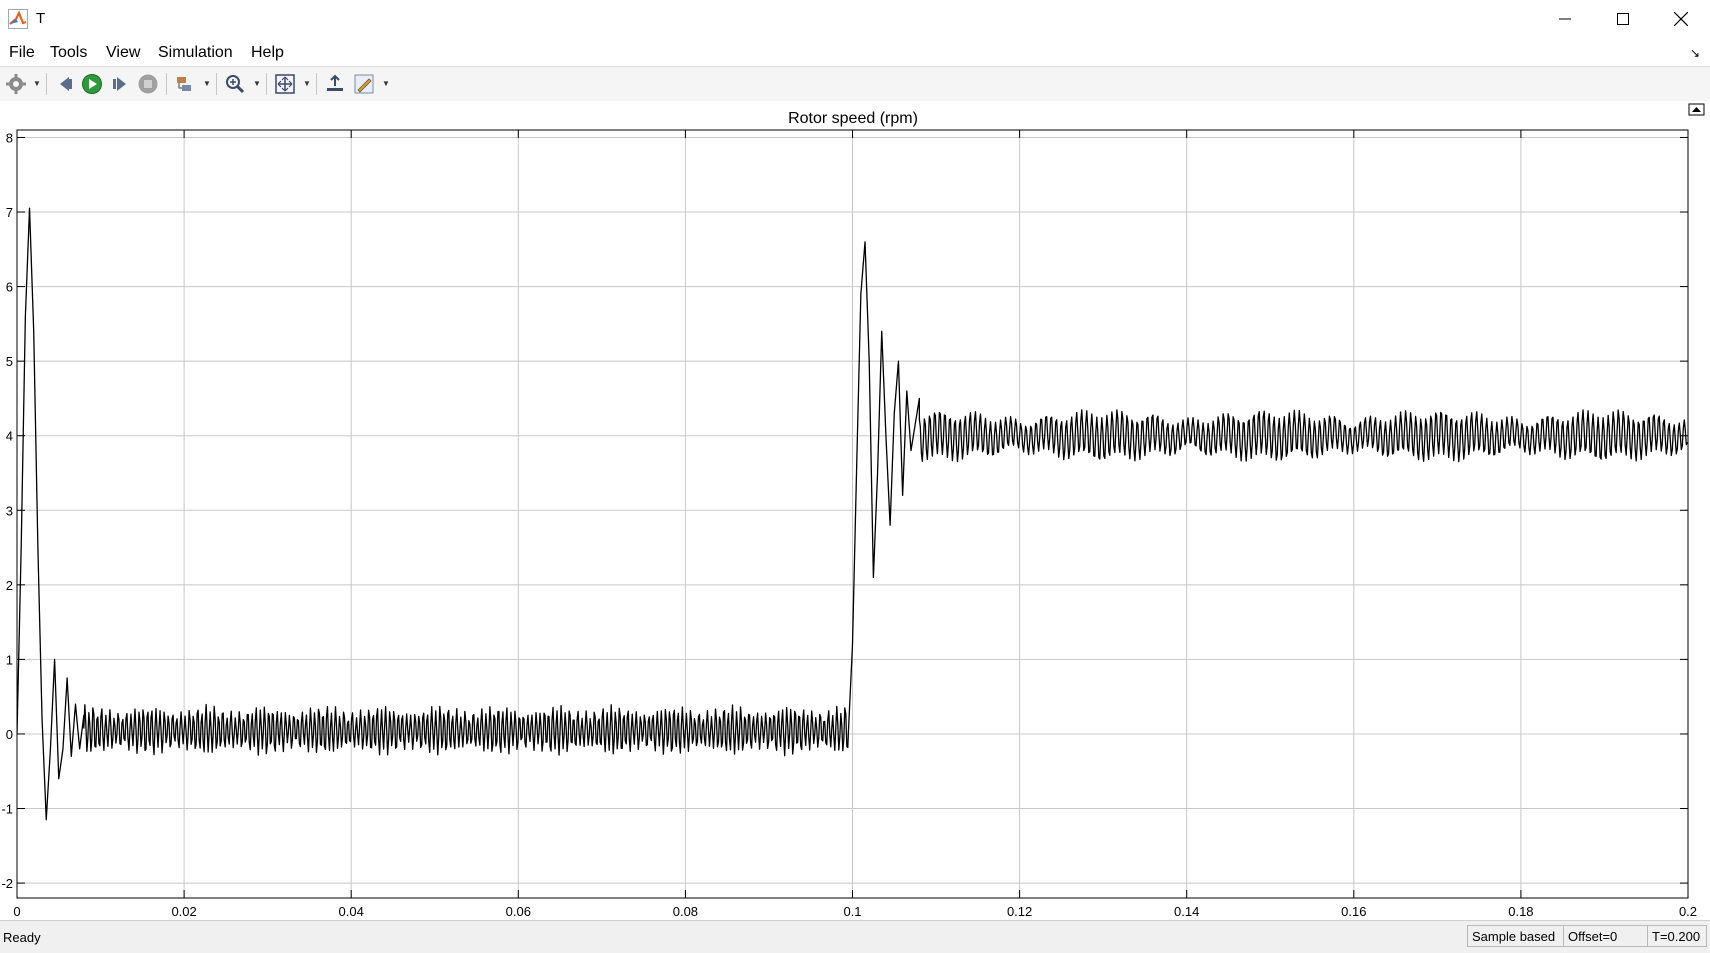 The image size is (1710, 953). I want to click on x-tick-label: 0.06, so click(518, 911).